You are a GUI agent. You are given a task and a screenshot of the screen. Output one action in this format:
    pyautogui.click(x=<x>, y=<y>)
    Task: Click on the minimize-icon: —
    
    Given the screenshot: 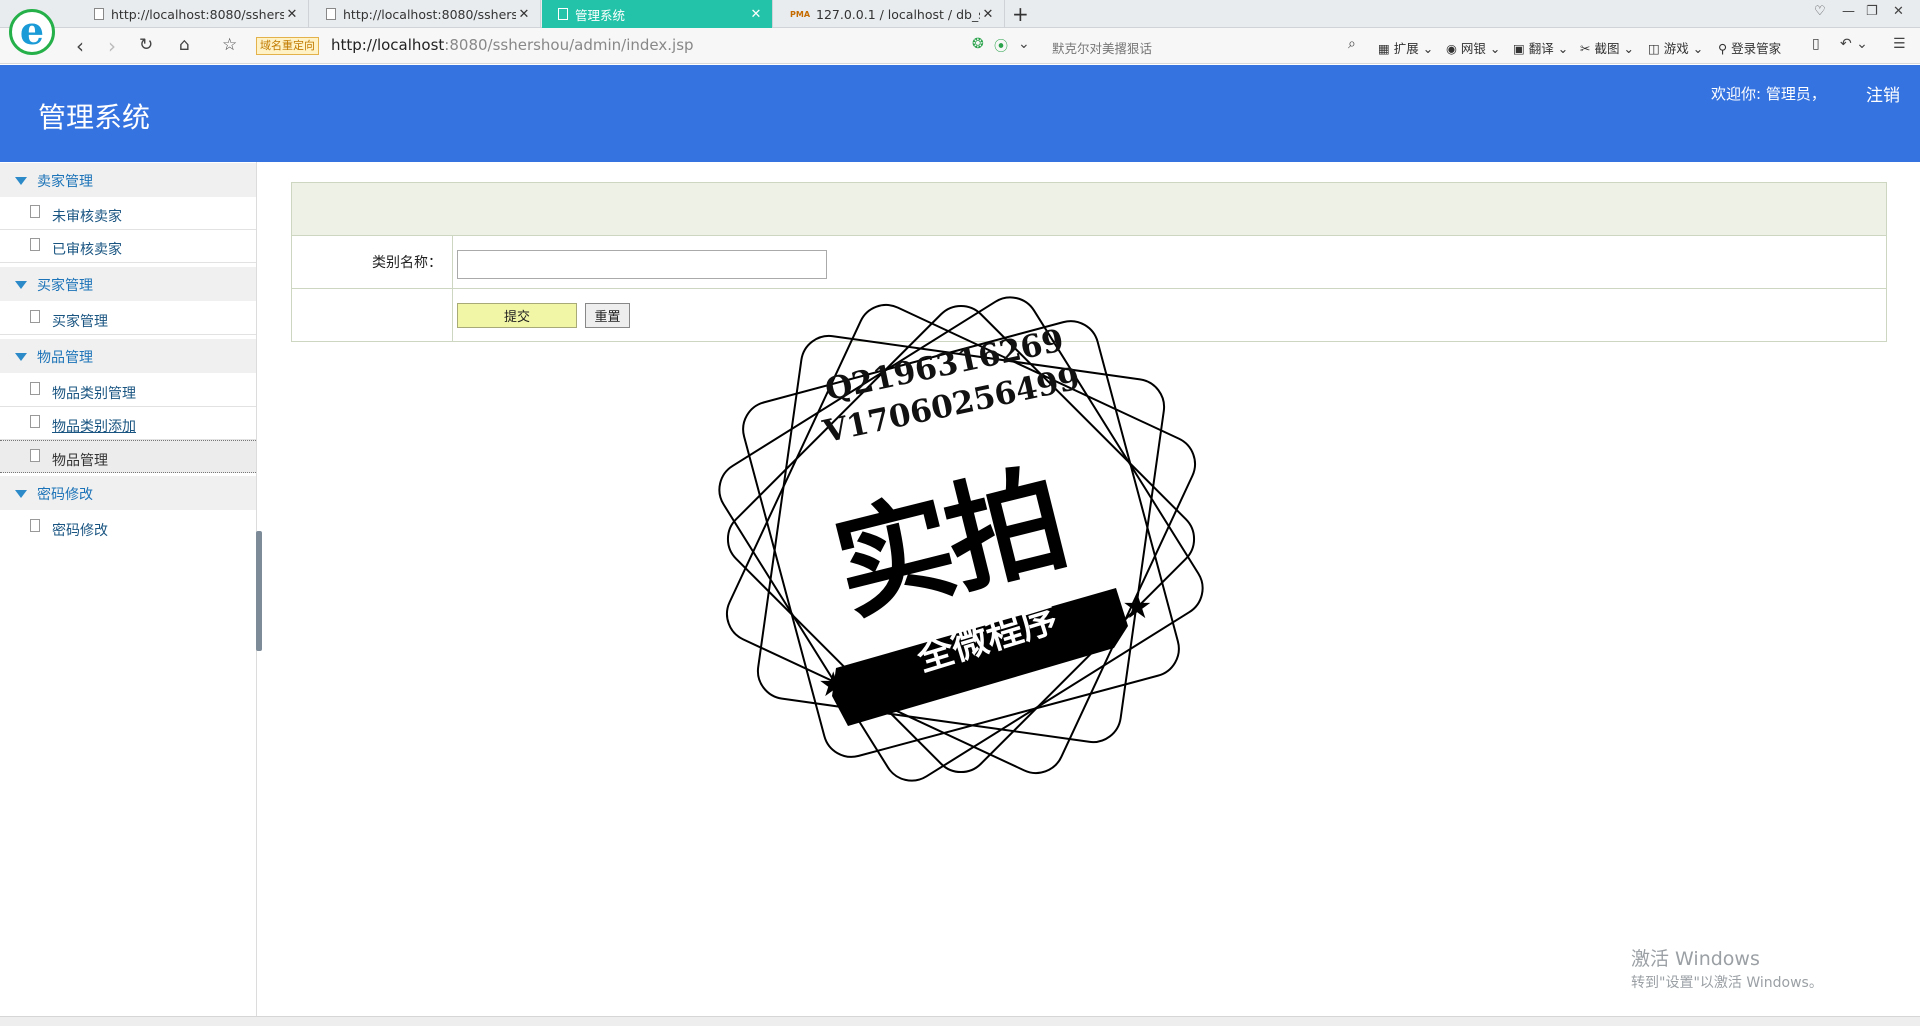 What is the action you would take?
    pyautogui.click(x=1848, y=11)
    